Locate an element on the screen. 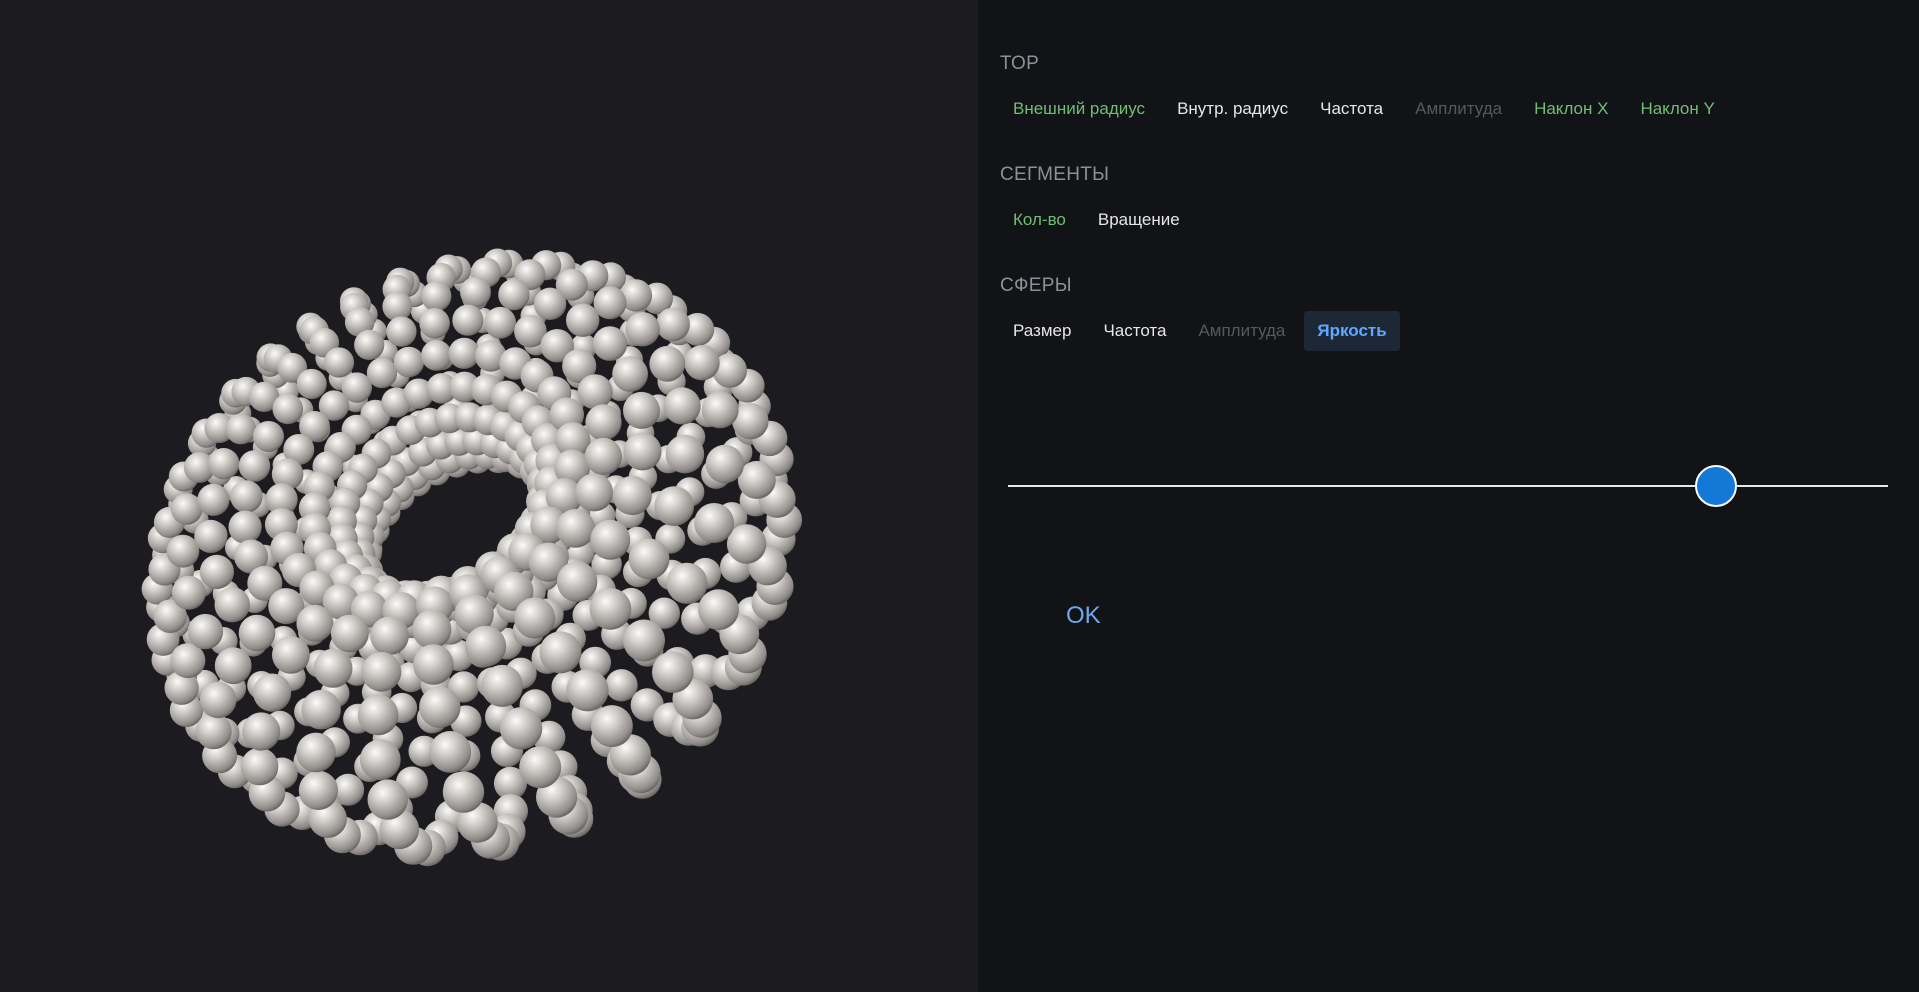 This screenshot has height=992, width=1919. slider-track is located at coordinates (1448, 486).